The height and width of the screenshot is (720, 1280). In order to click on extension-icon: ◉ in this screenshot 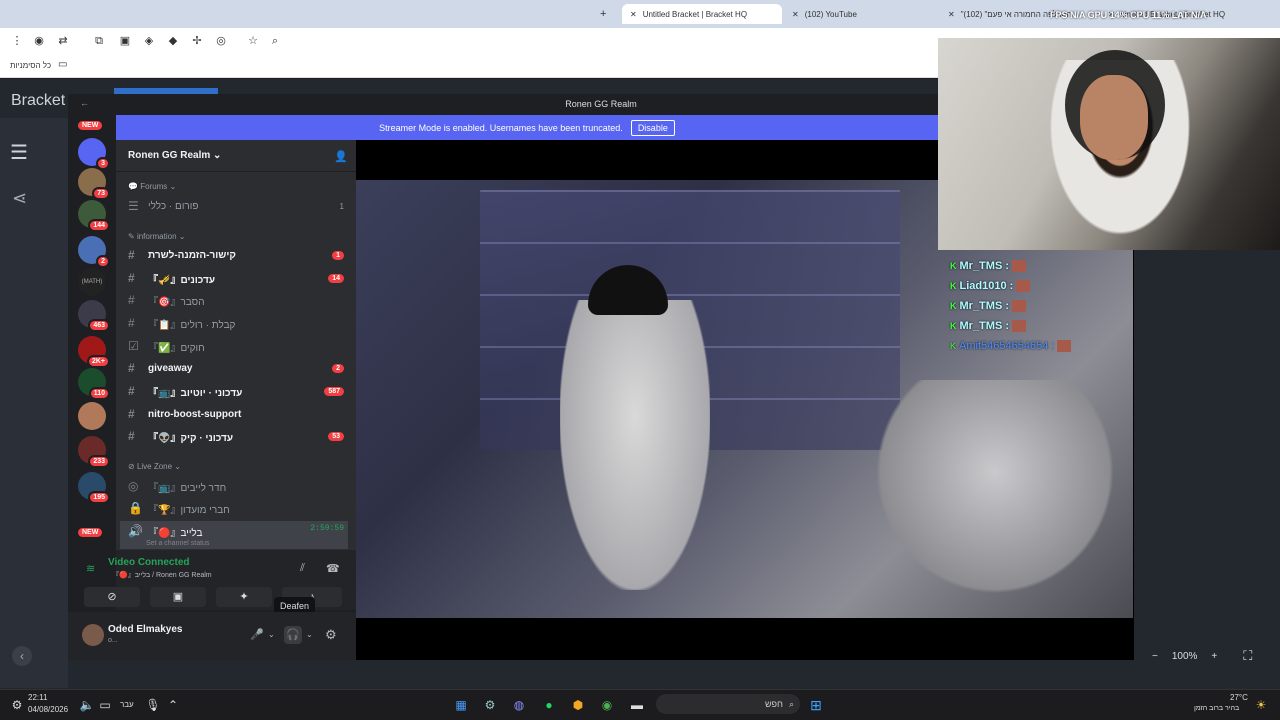, I will do `click(39, 41)`.